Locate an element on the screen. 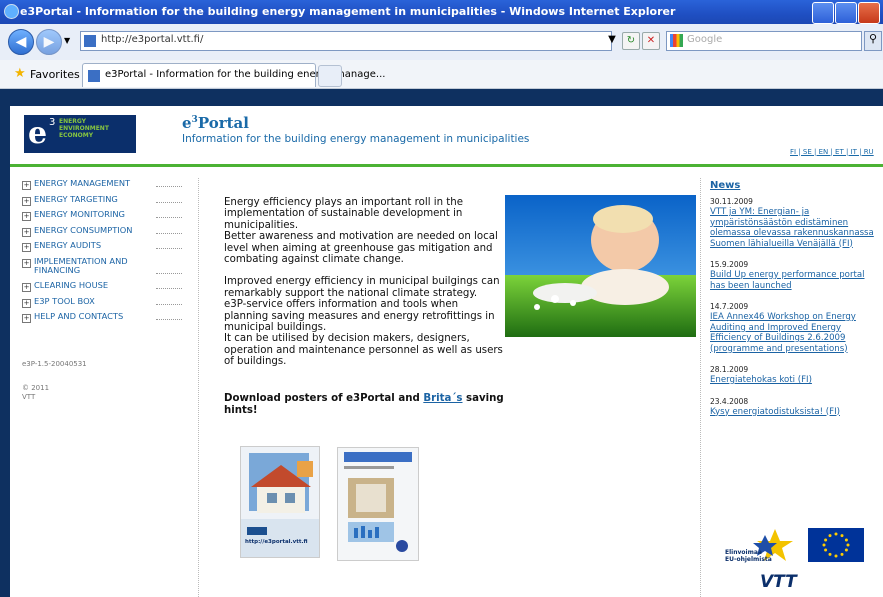  header-divider is located at coordinates (446, 165).